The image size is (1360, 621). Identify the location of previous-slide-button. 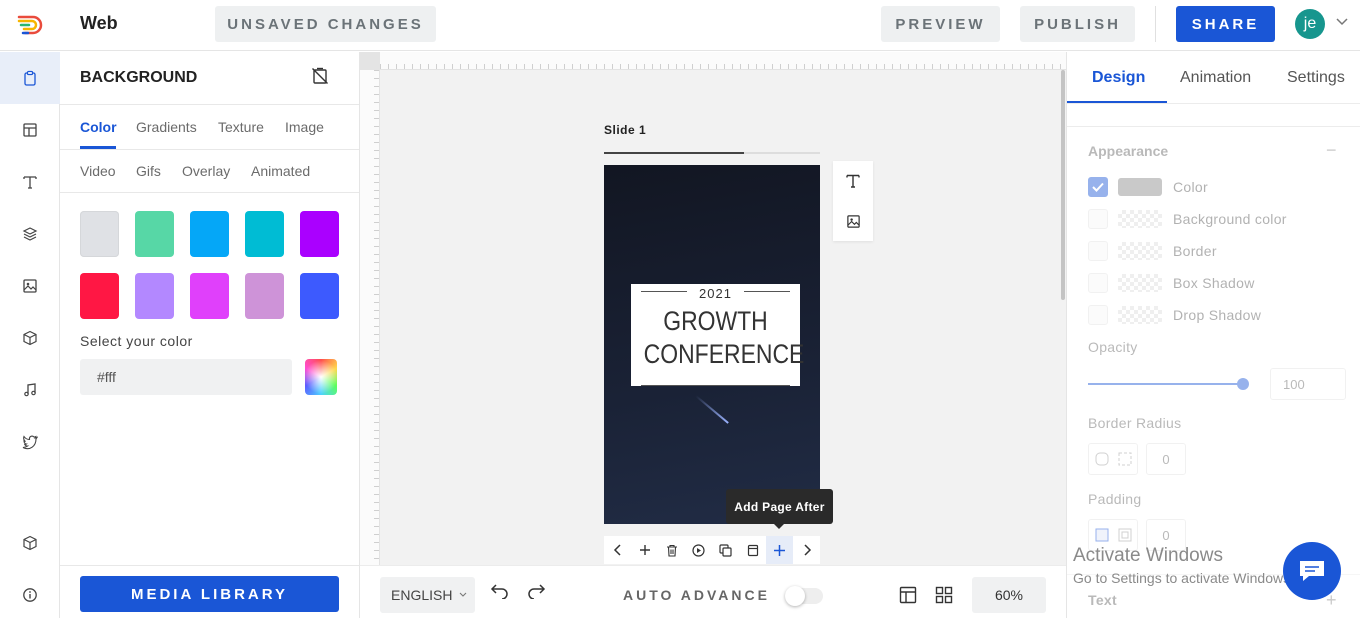
(617, 550).